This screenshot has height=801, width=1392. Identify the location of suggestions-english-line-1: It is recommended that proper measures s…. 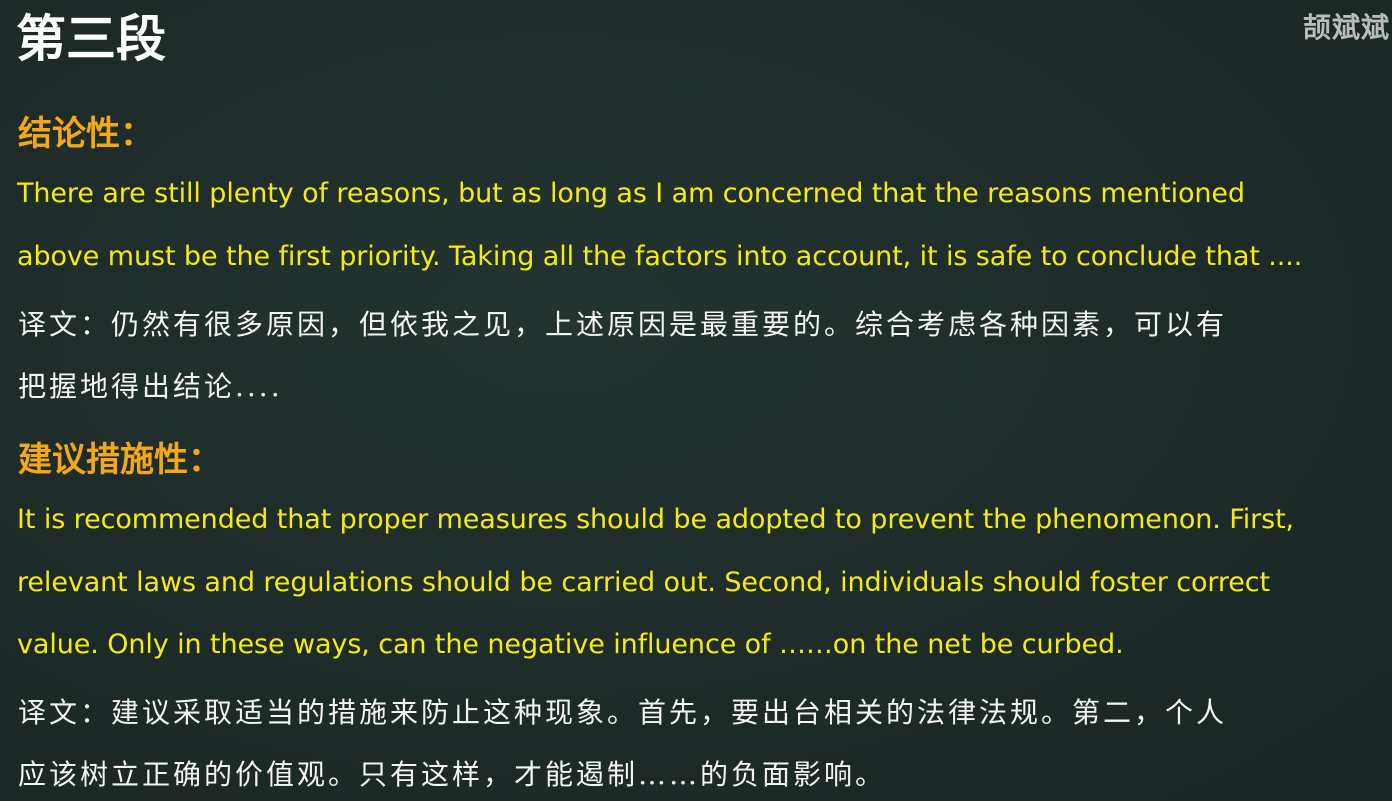
(656, 519).